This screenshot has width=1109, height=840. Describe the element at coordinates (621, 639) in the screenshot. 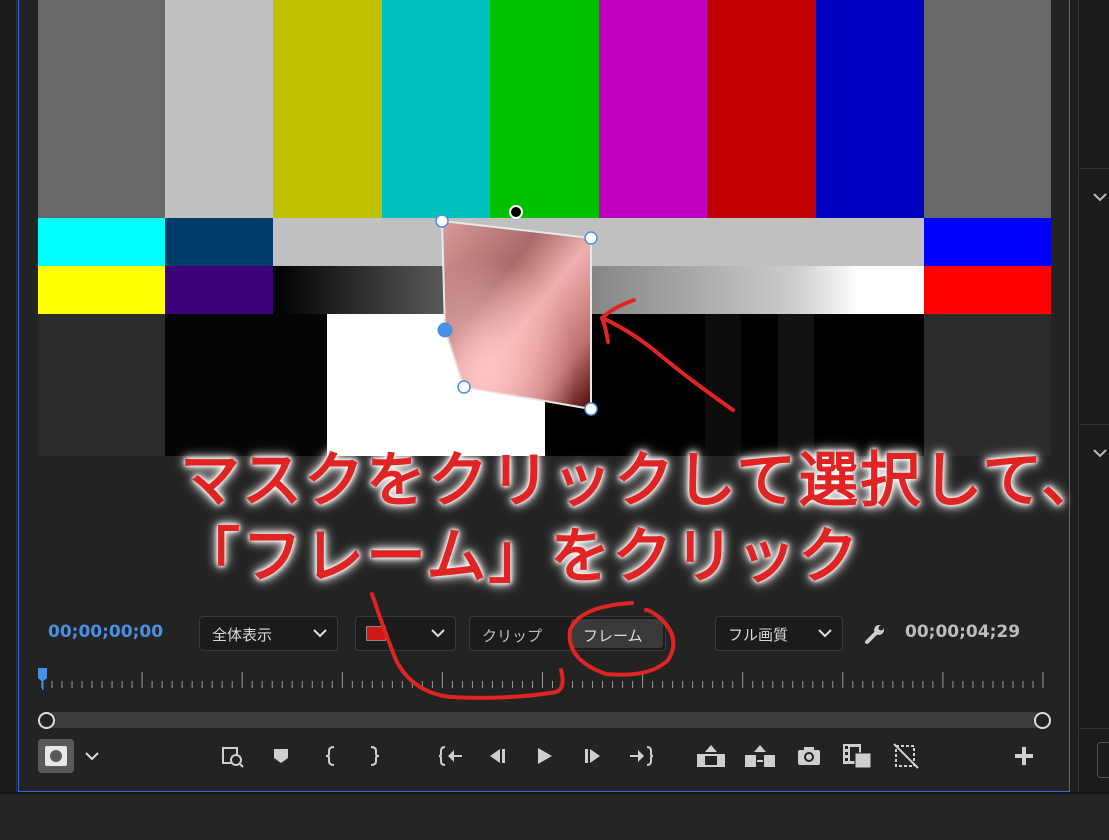

I see `annotation-circle` at that location.